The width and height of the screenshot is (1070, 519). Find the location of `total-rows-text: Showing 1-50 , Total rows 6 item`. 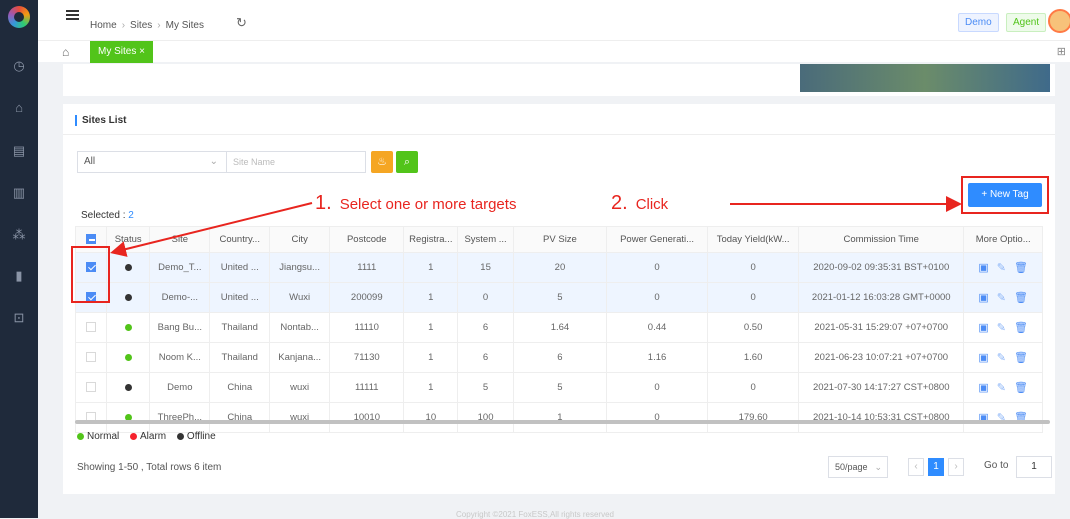

total-rows-text: Showing 1-50 , Total rows 6 item is located at coordinates (149, 467).